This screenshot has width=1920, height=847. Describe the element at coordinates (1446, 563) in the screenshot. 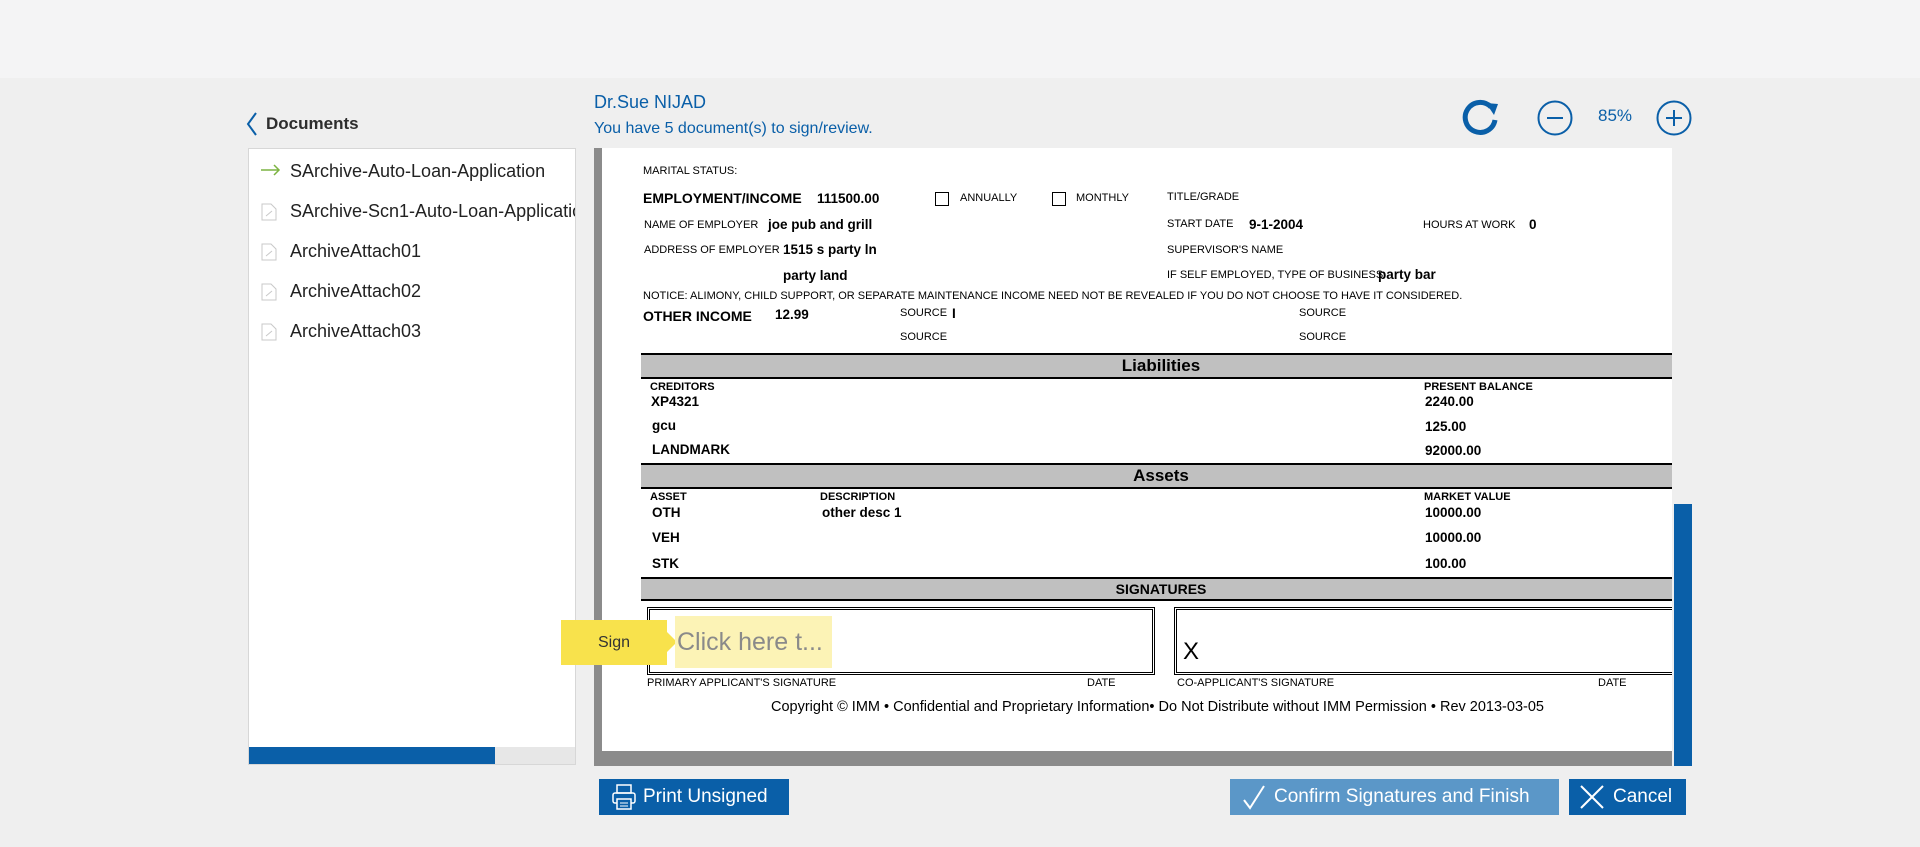

I see `asset-value: 100.00` at that location.